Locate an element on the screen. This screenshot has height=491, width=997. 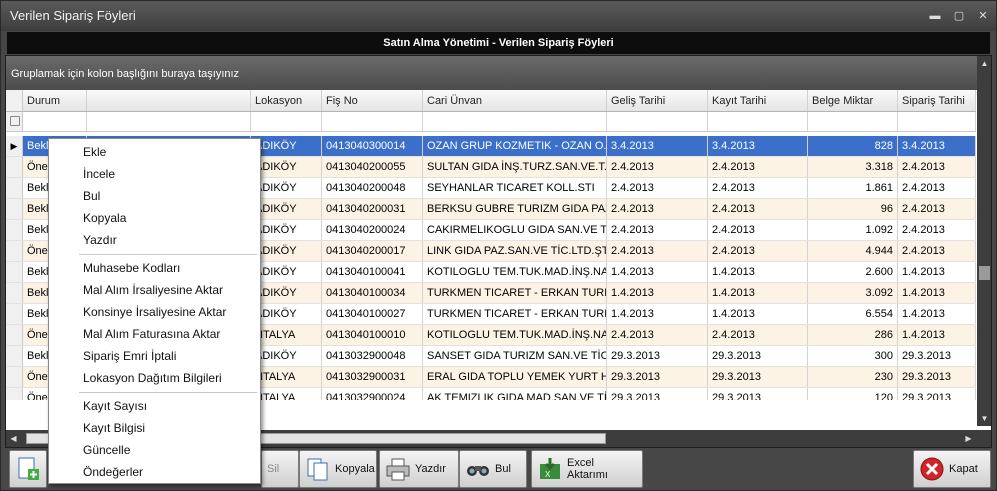
context-menu-item: Sipariş Emri İptali is located at coordinates (154, 356).